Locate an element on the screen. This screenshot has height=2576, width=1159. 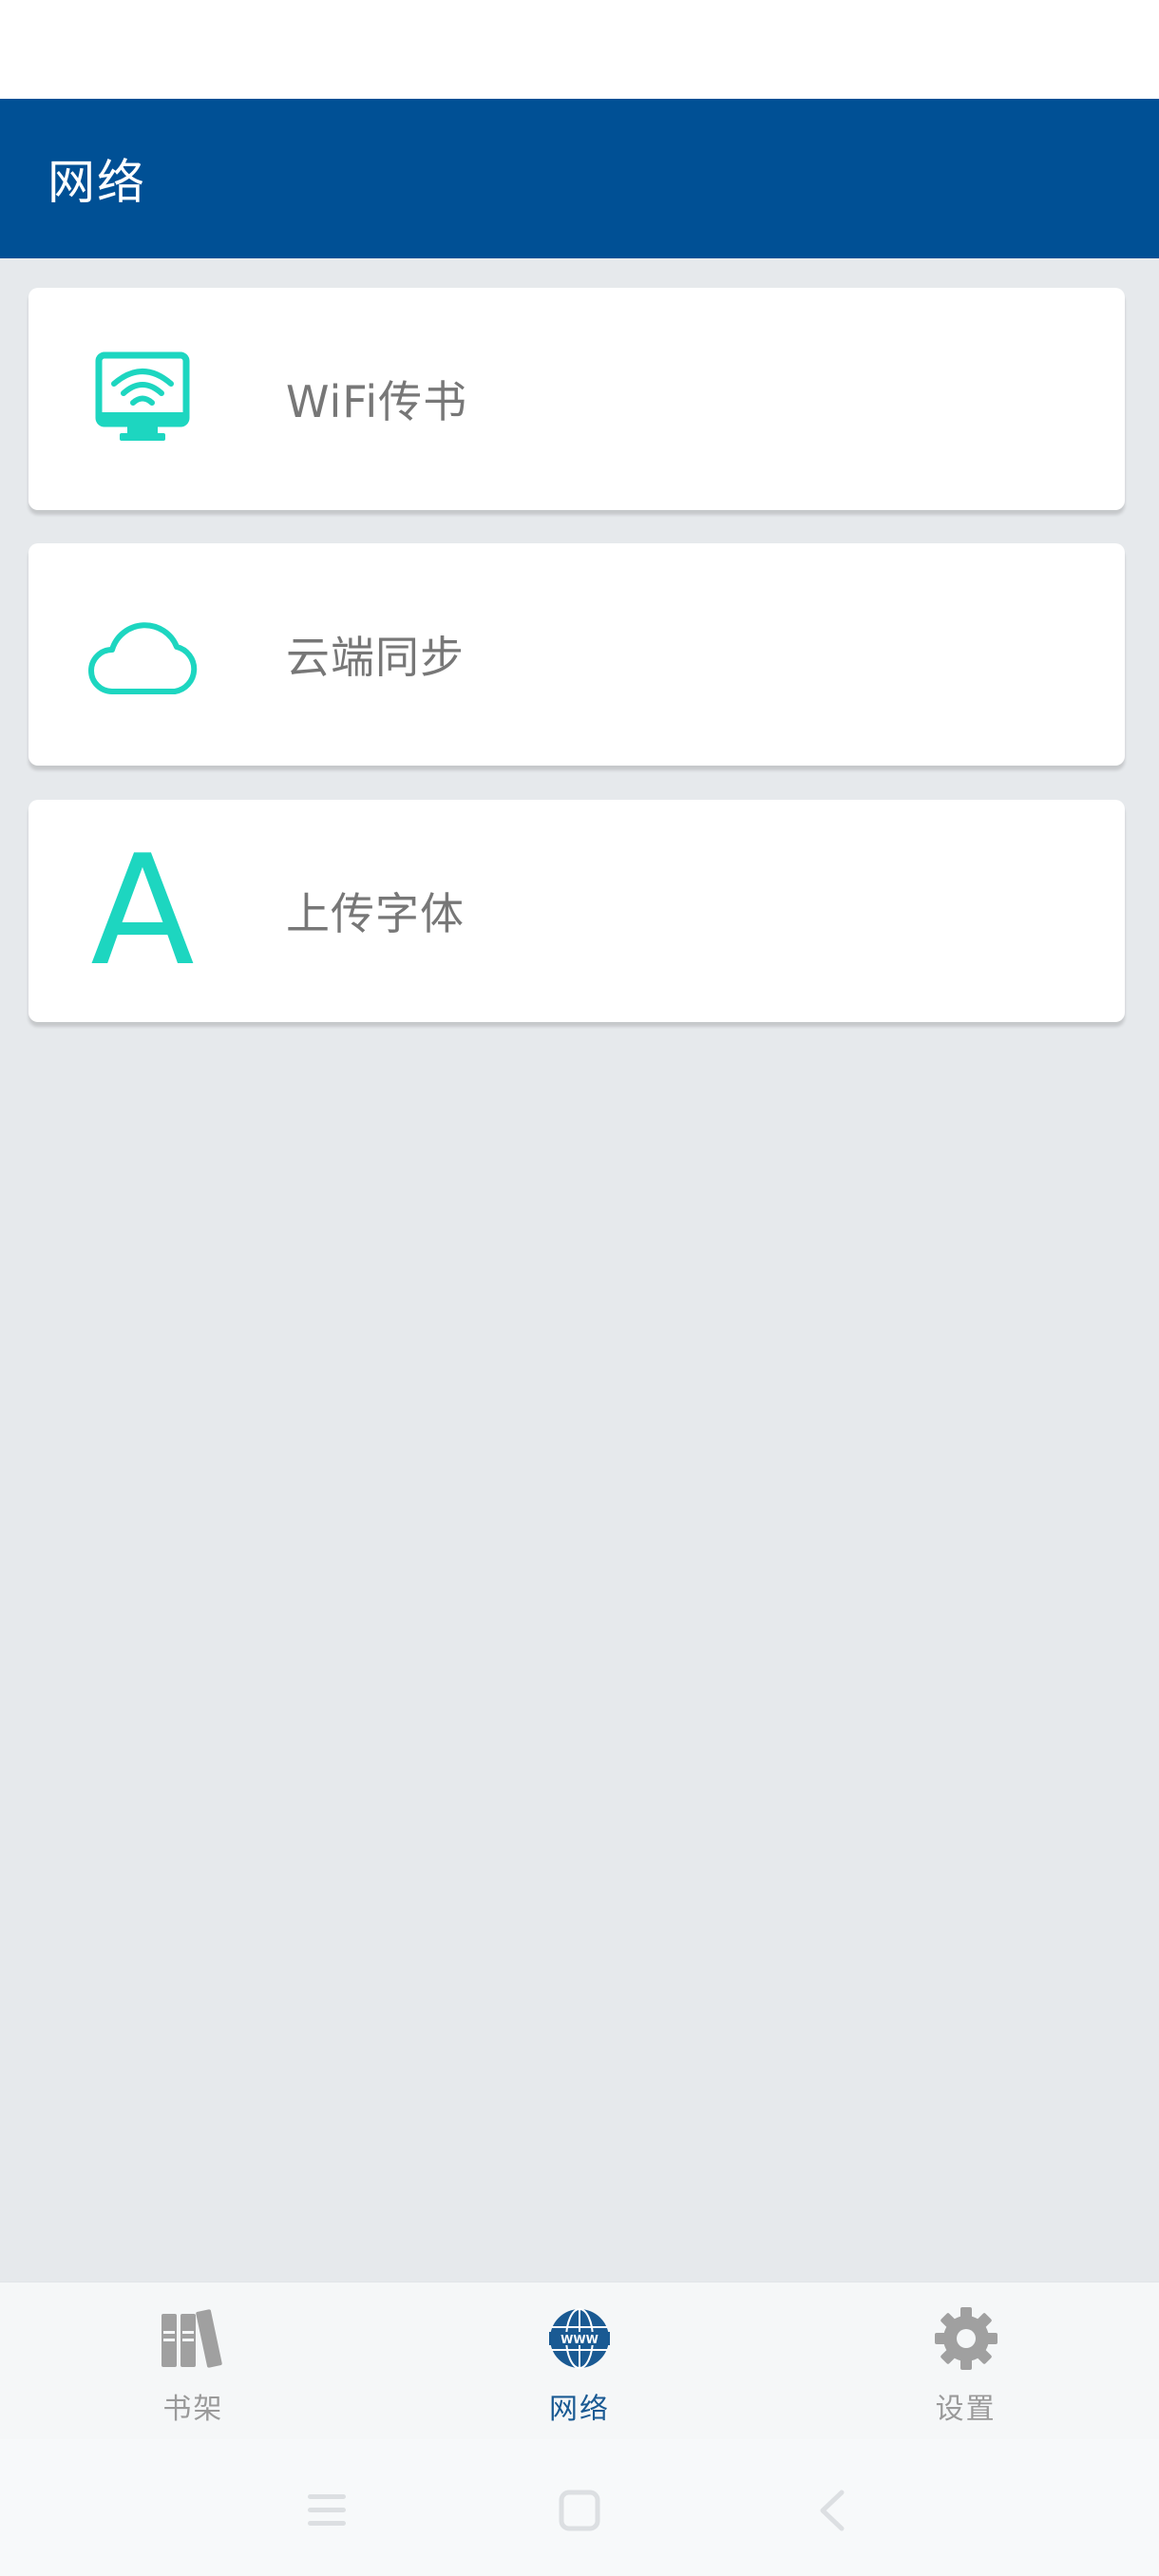
nav-bookshelf: 书架 is located at coordinates (193, 2361).